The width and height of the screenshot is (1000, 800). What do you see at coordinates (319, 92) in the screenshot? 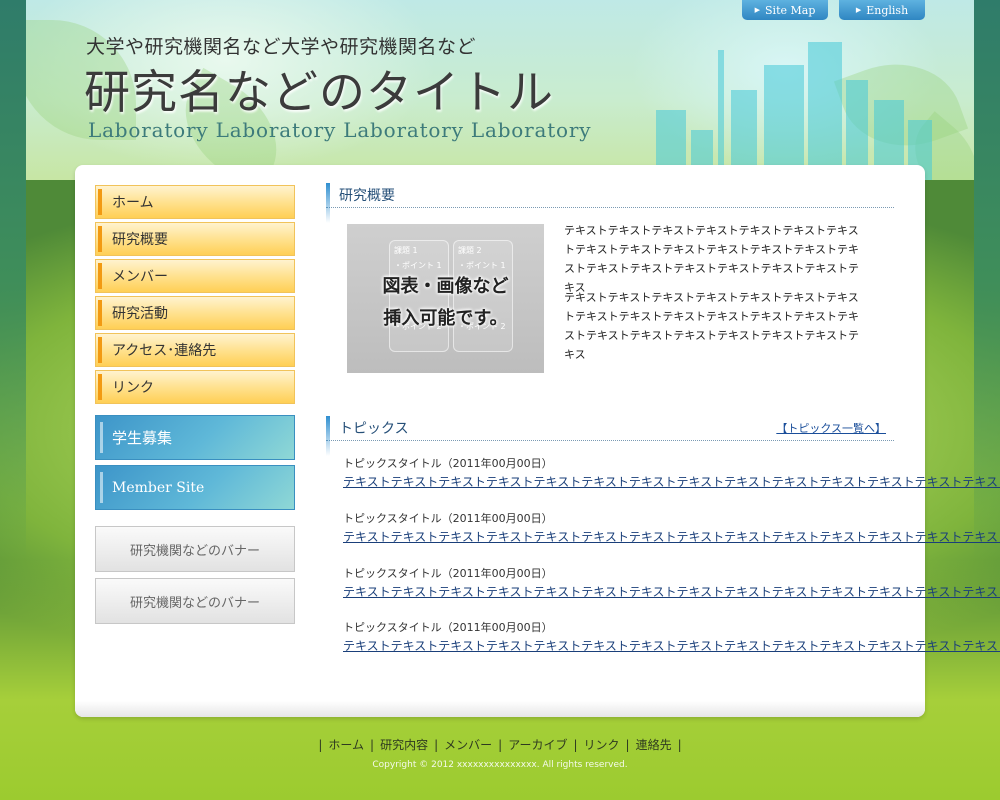
I see `site-title: 研究名などのタイトル` at bounding box center [319, 92].